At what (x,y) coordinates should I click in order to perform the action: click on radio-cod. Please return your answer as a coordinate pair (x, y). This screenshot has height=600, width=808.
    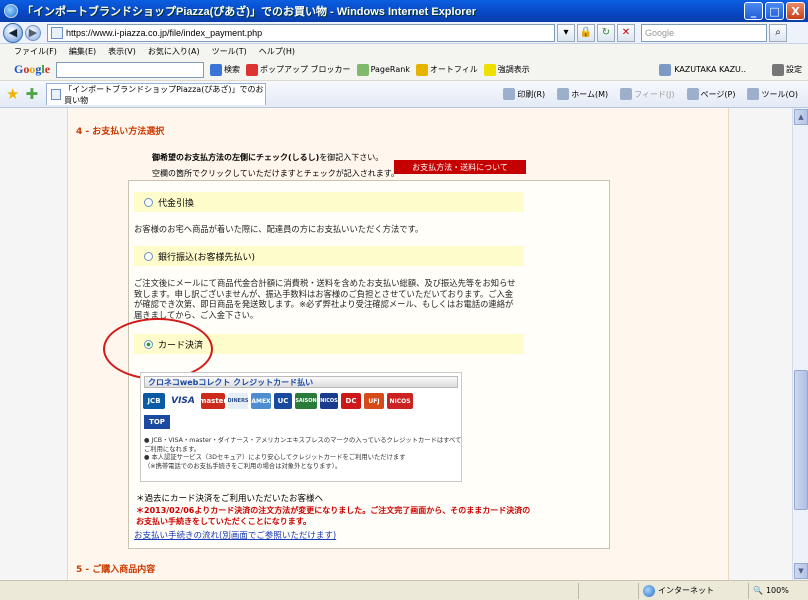
    Looking at the image, I should click on (148, 202).